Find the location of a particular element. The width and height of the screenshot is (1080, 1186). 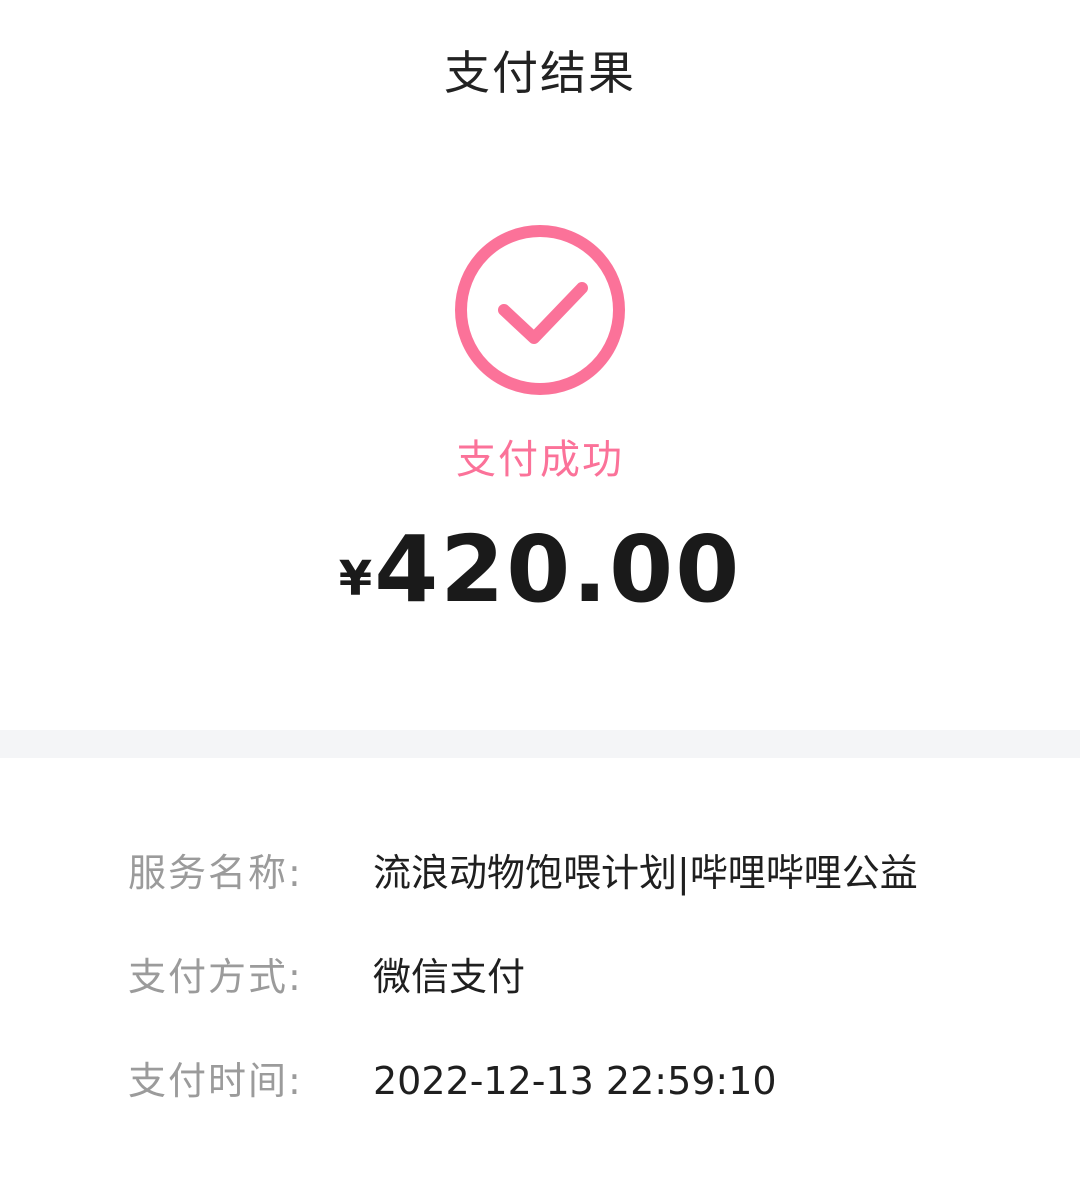

detail-value: 流浪动物饱喂计划|哔哩哔哩公益 is located at coordinates (645, 873).